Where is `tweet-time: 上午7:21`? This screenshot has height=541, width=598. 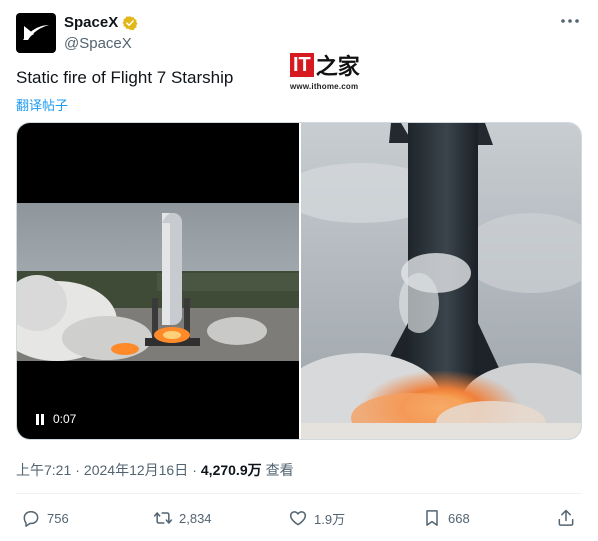 tweet-time: 上午7:21 is located at coordinates (43, 470).